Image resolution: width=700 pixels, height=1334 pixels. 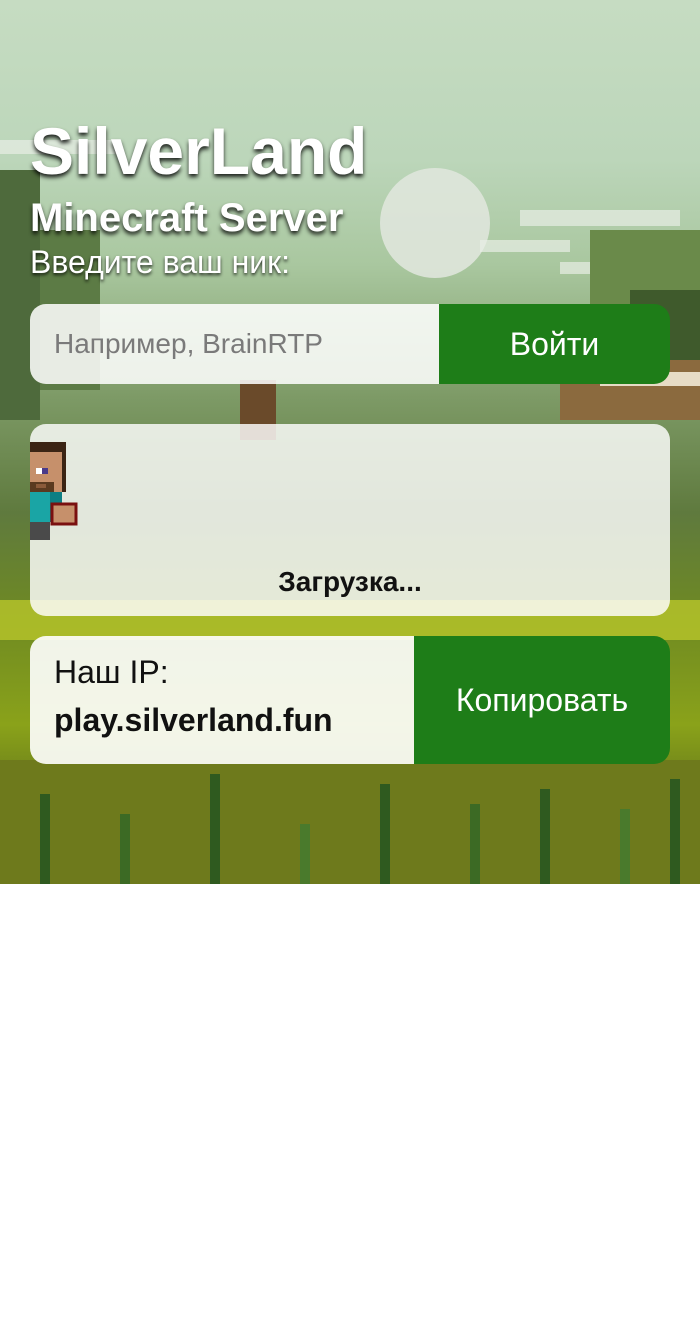 What do you see at coordinates (54, 491) in the screenshot?
I see `steve-icon` at bounding box center [54, 491].